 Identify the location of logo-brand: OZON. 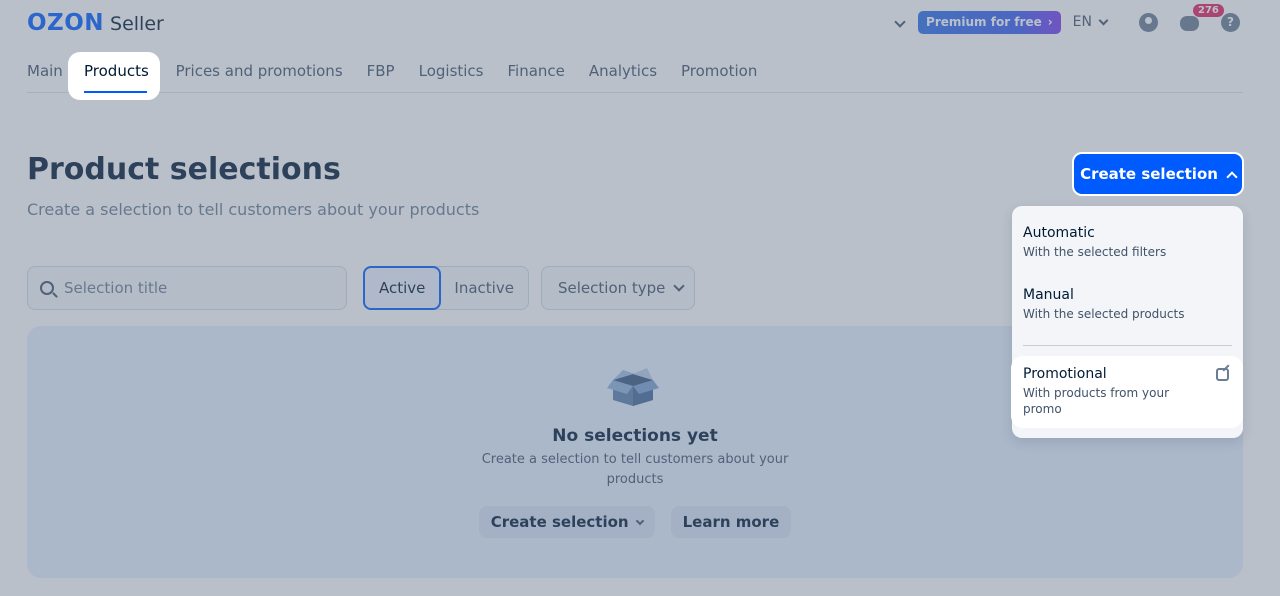
(66, 23).